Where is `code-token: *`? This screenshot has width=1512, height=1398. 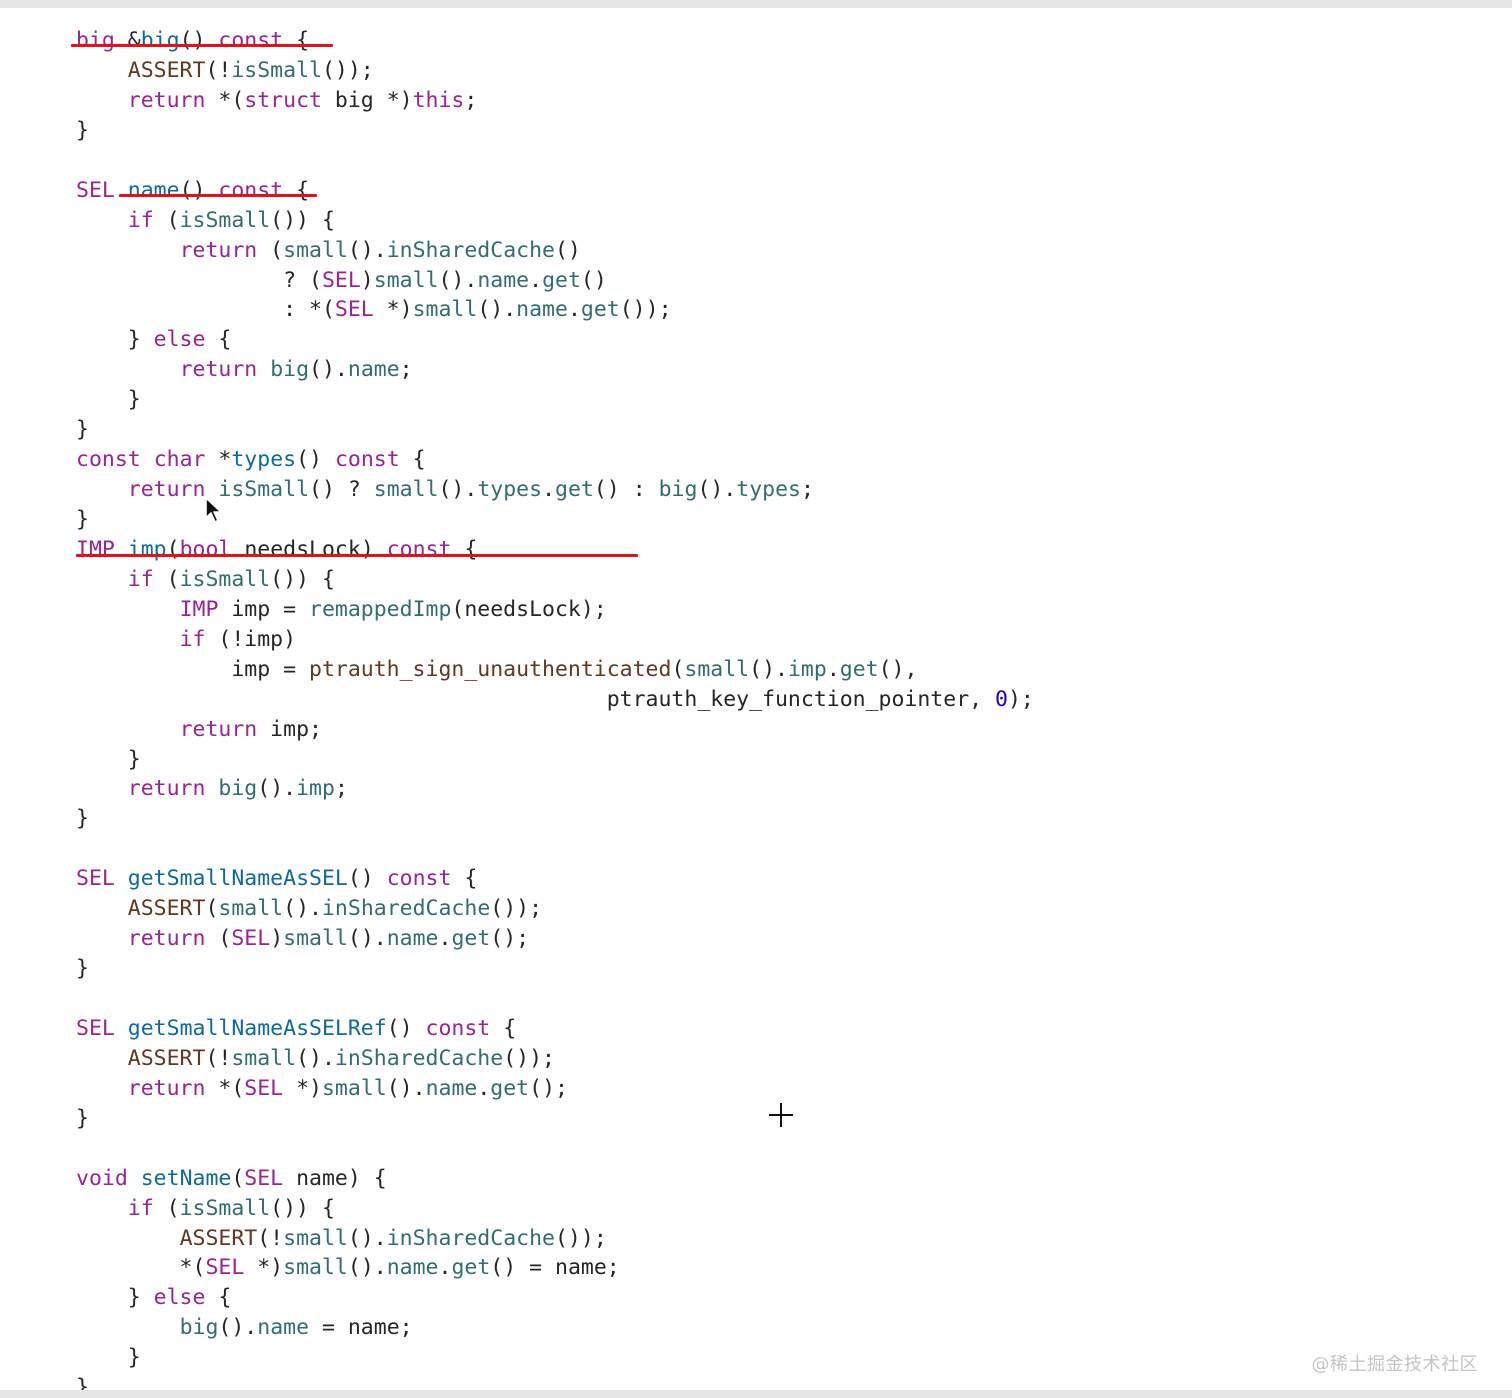 code-token: * is located at coordinates (218, 460).